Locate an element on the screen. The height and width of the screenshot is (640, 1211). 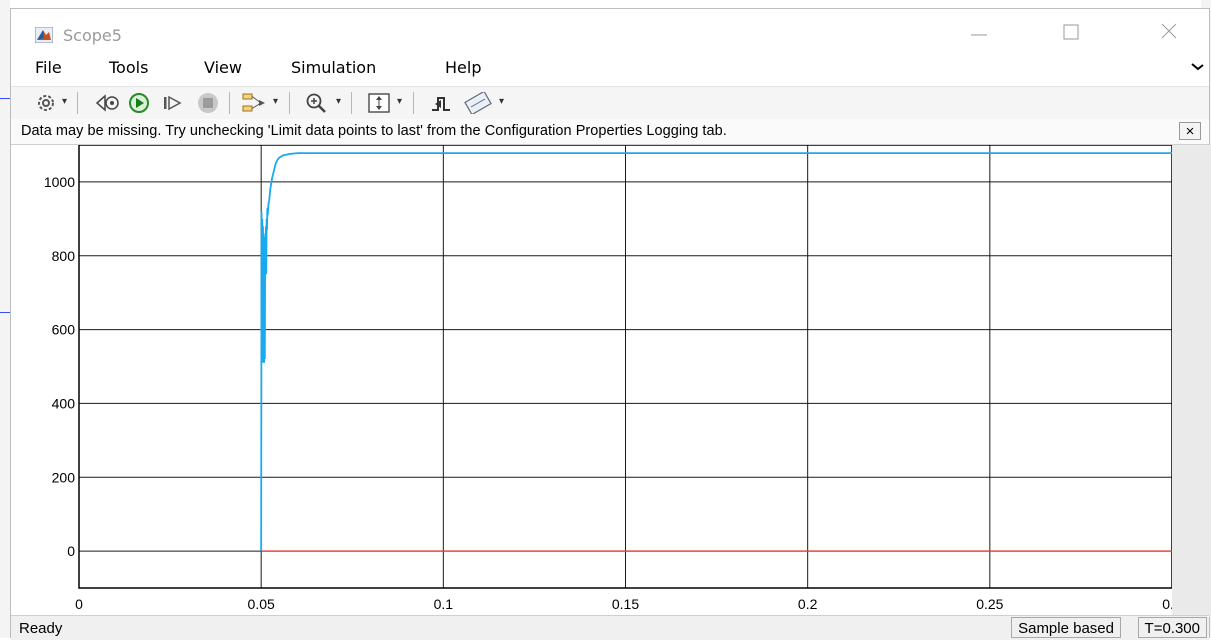
menu-overflow-arrow-icon is located at coordinates (1198, 67).